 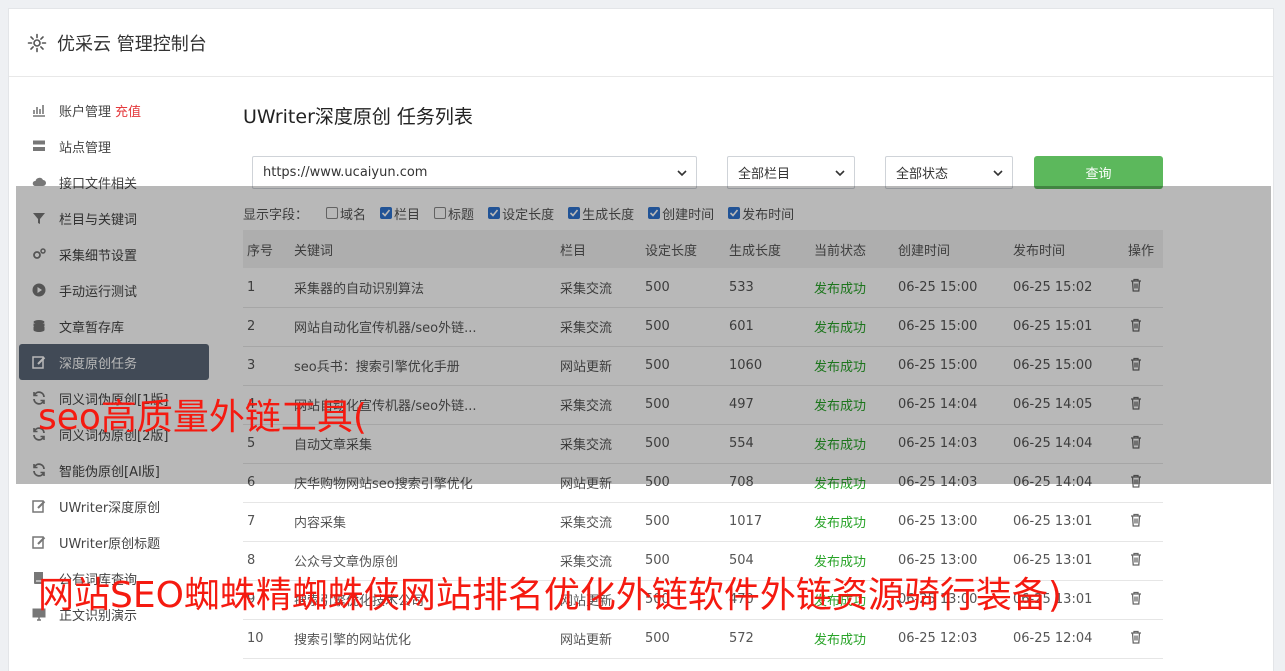 I want to click on sidebar-item-label: UWriter深度原创, so click(x=110, y=508).